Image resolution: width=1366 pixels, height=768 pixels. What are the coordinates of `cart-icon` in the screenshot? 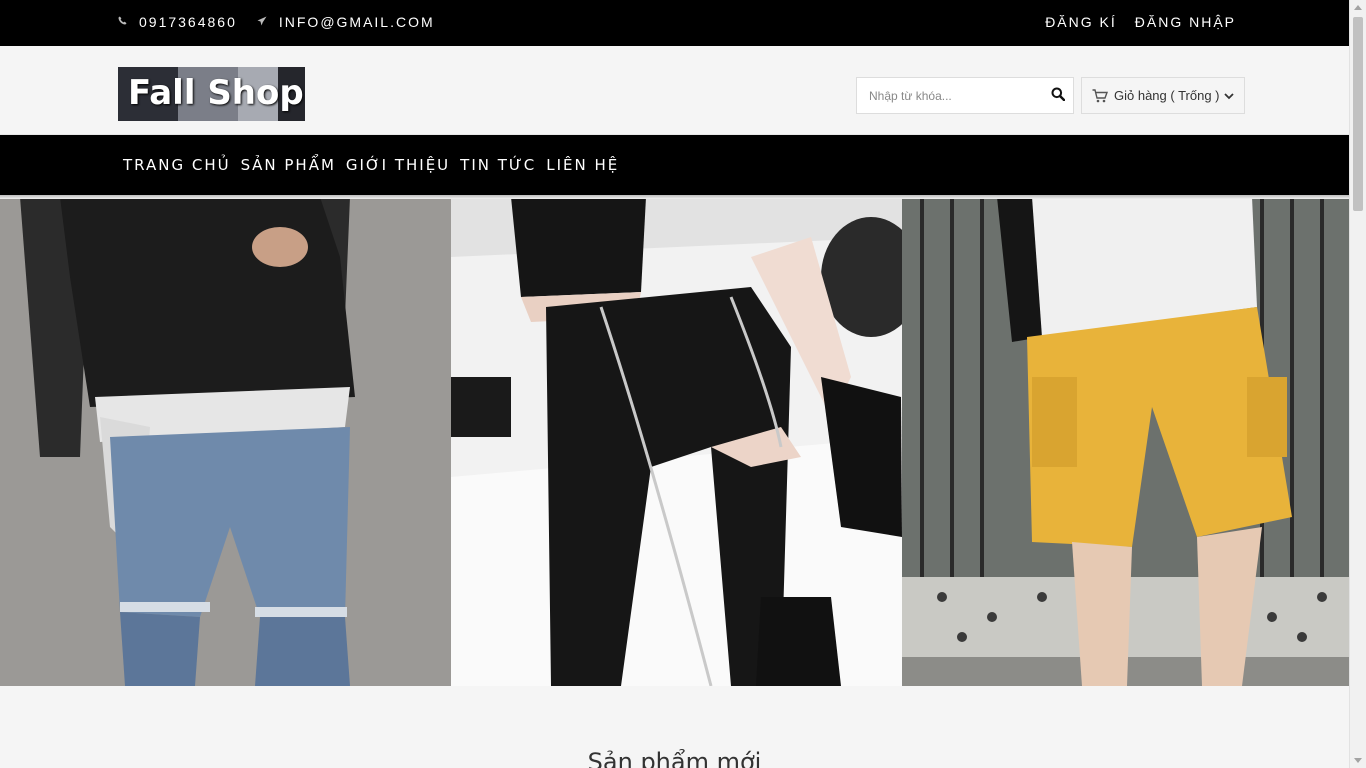 It's located at (1100, 95).